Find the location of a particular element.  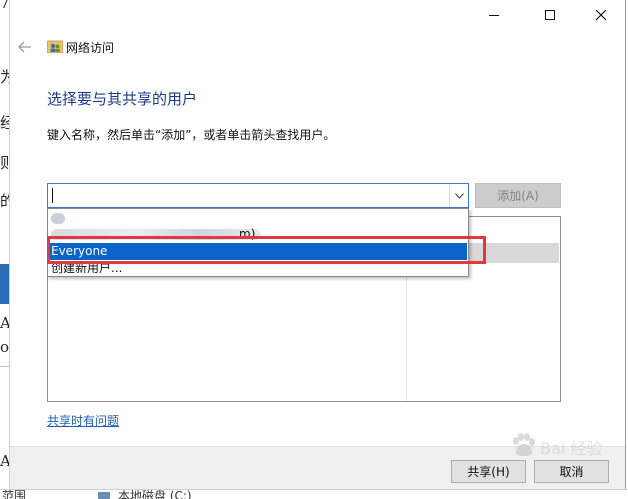

back-button is located at coordinates (25, 47).